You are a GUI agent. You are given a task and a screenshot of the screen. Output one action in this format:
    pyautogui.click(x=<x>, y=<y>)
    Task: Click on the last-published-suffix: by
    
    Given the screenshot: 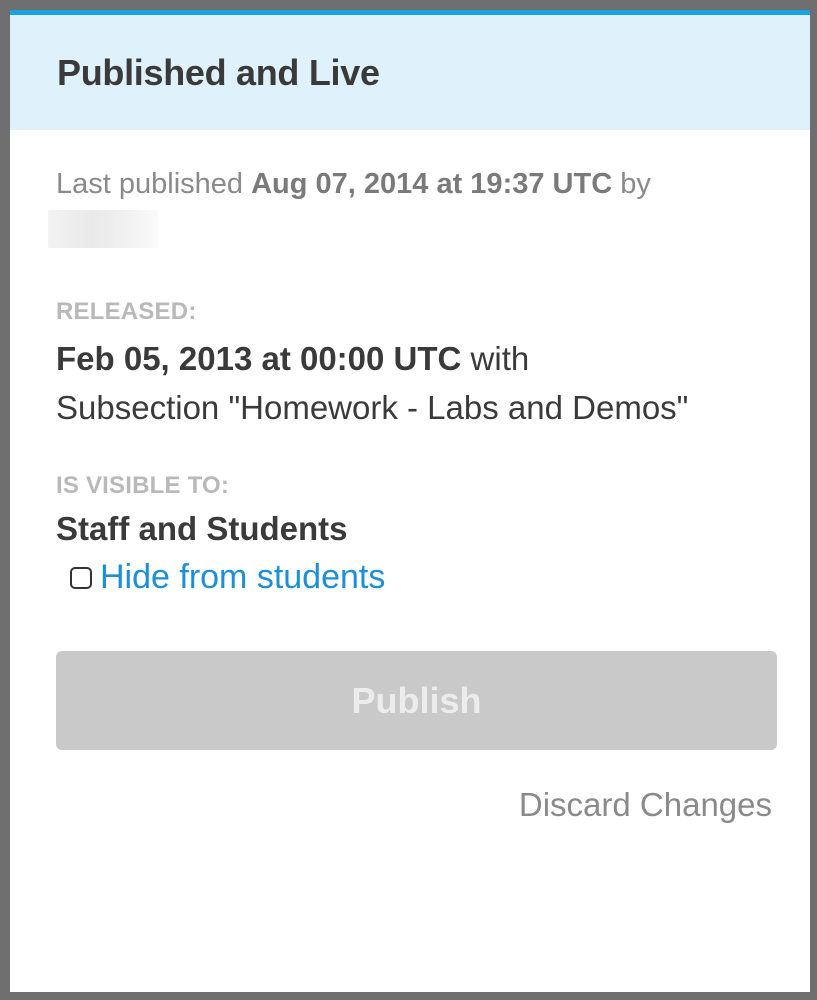 What is the action you would take?
    pyautogui.click(x=631, y=184)
    